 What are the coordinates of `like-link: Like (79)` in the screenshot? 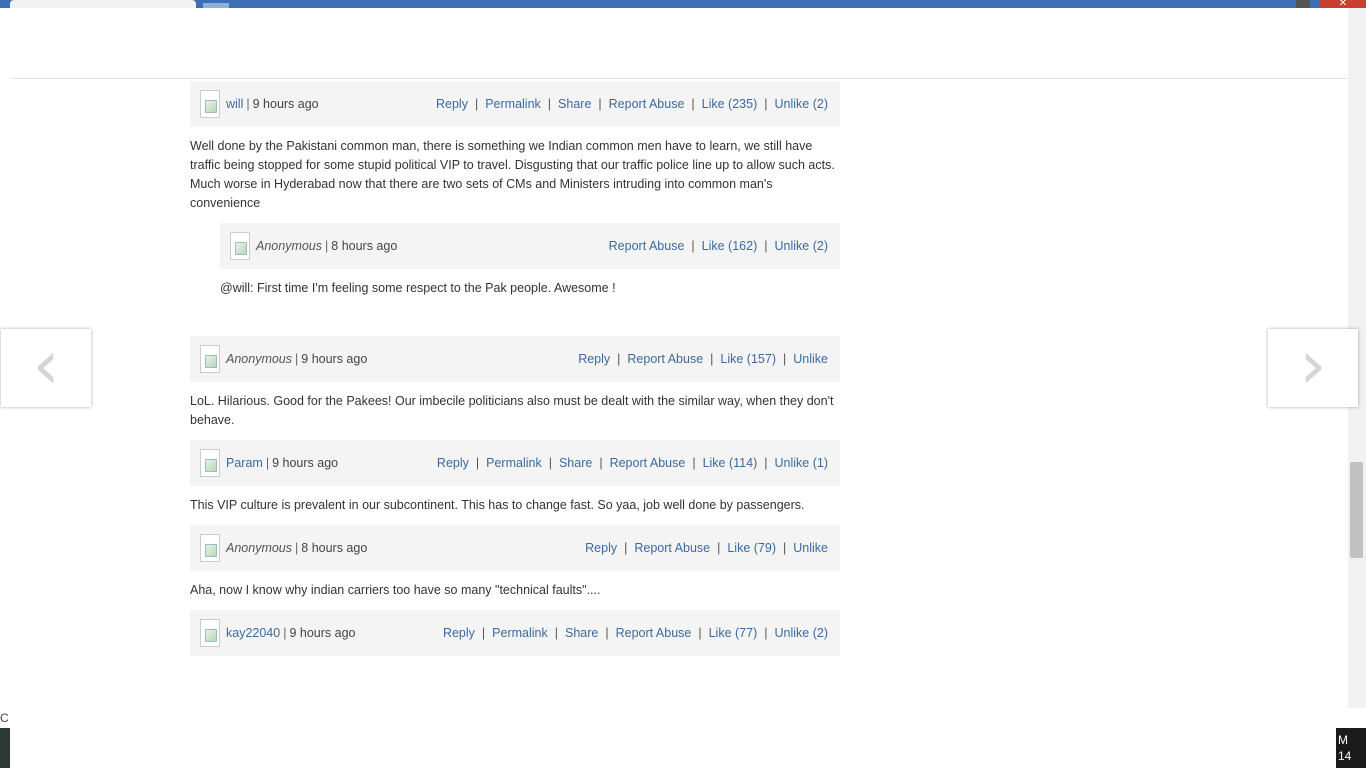 It's located at (751, 548).